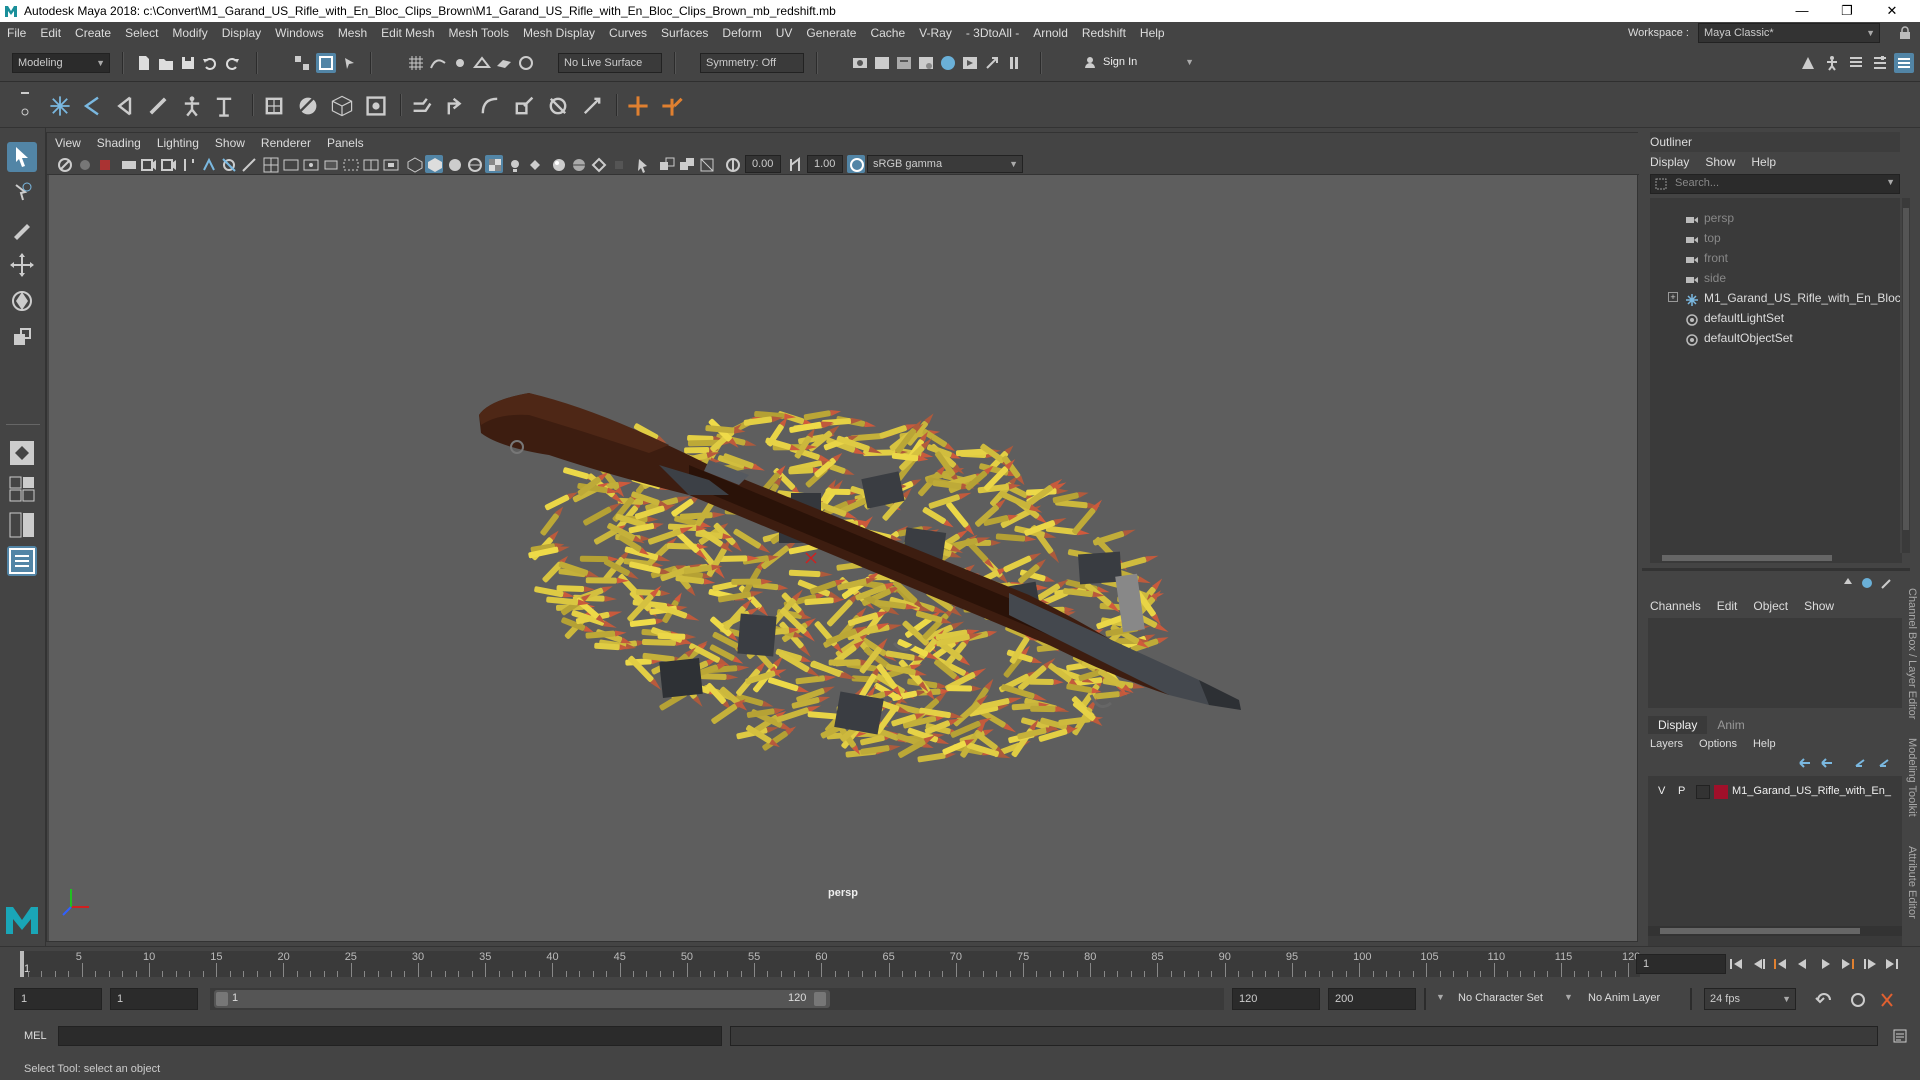 The height and width of the screenshot is (1080, 1920). Describe the element at coordinates (1666, 744) in the screenshot. I see `layer-menu-layers: Layers` at that location.